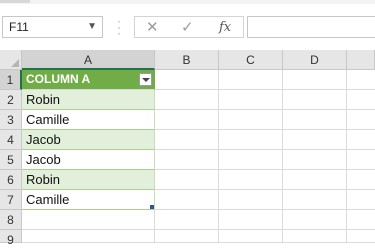  I want to click on column-header-c: C, so click(251, 60).